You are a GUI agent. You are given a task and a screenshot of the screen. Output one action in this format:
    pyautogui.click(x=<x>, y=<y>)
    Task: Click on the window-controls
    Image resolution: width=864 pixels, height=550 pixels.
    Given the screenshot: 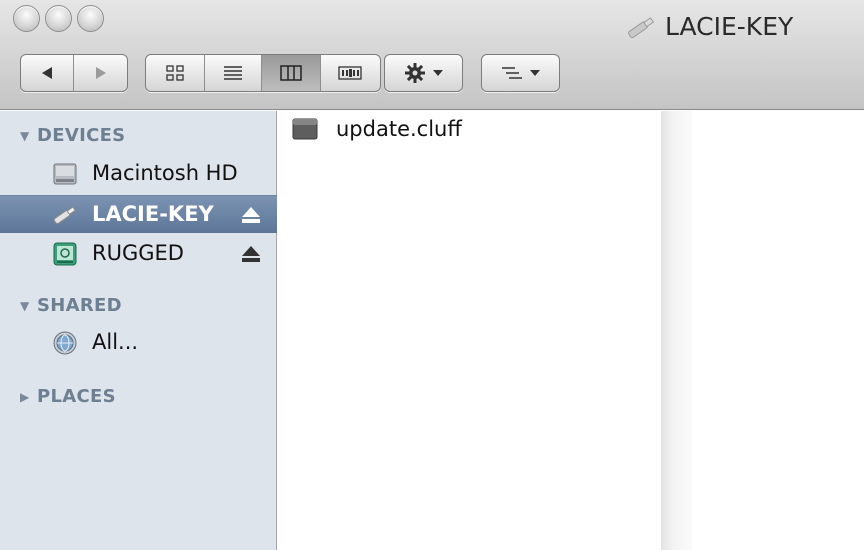 What is the action you would take?
    pyautogui.click(x=58, y=18)
    